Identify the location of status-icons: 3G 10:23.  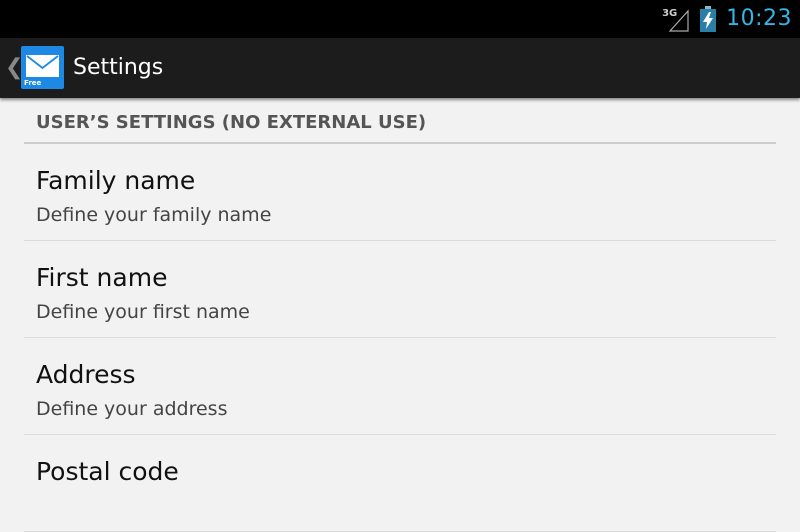
(727, 19).